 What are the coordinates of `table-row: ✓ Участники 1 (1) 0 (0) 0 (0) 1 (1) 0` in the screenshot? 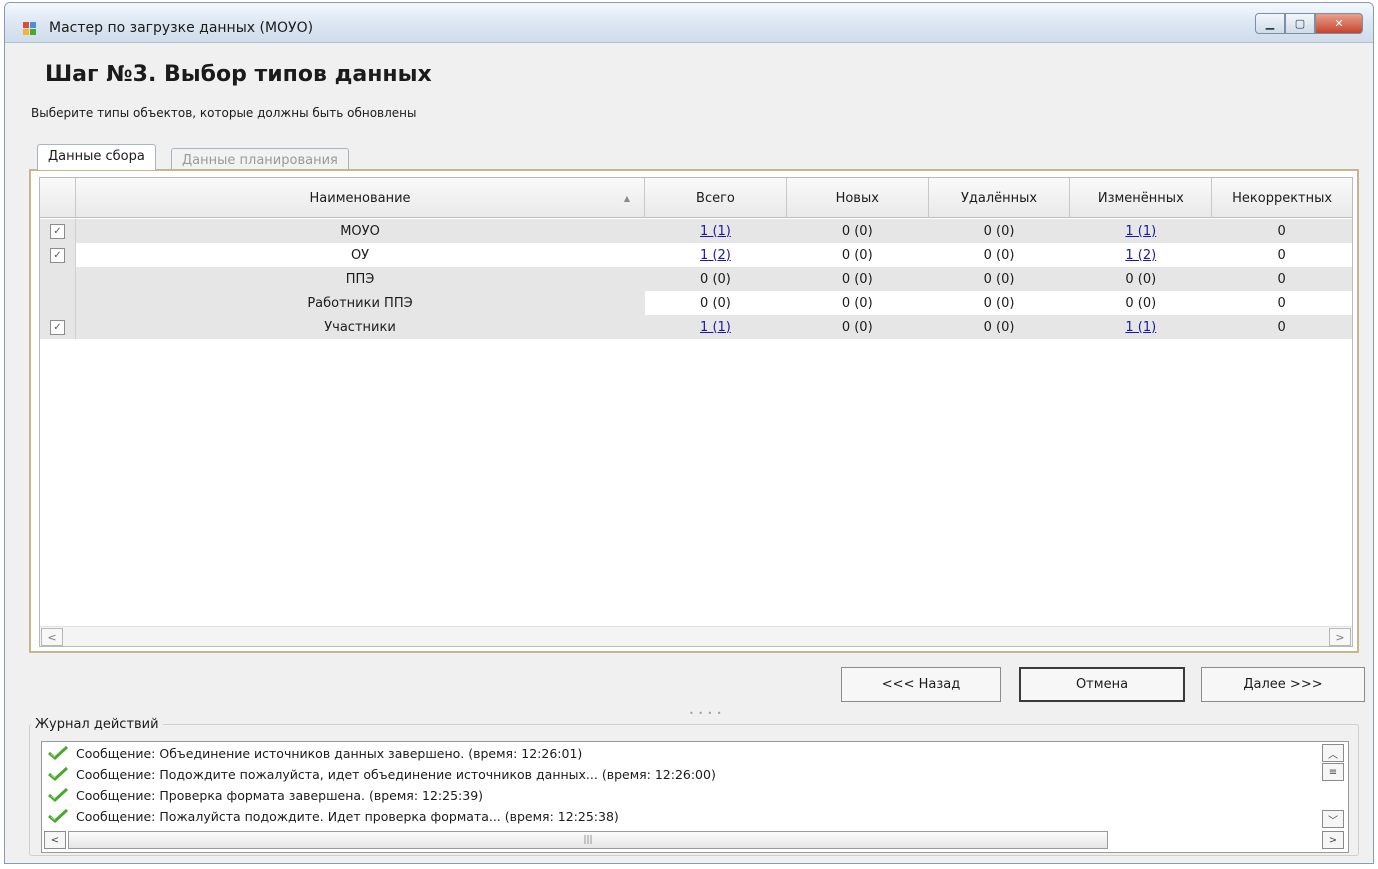 It's located at (696, 327).